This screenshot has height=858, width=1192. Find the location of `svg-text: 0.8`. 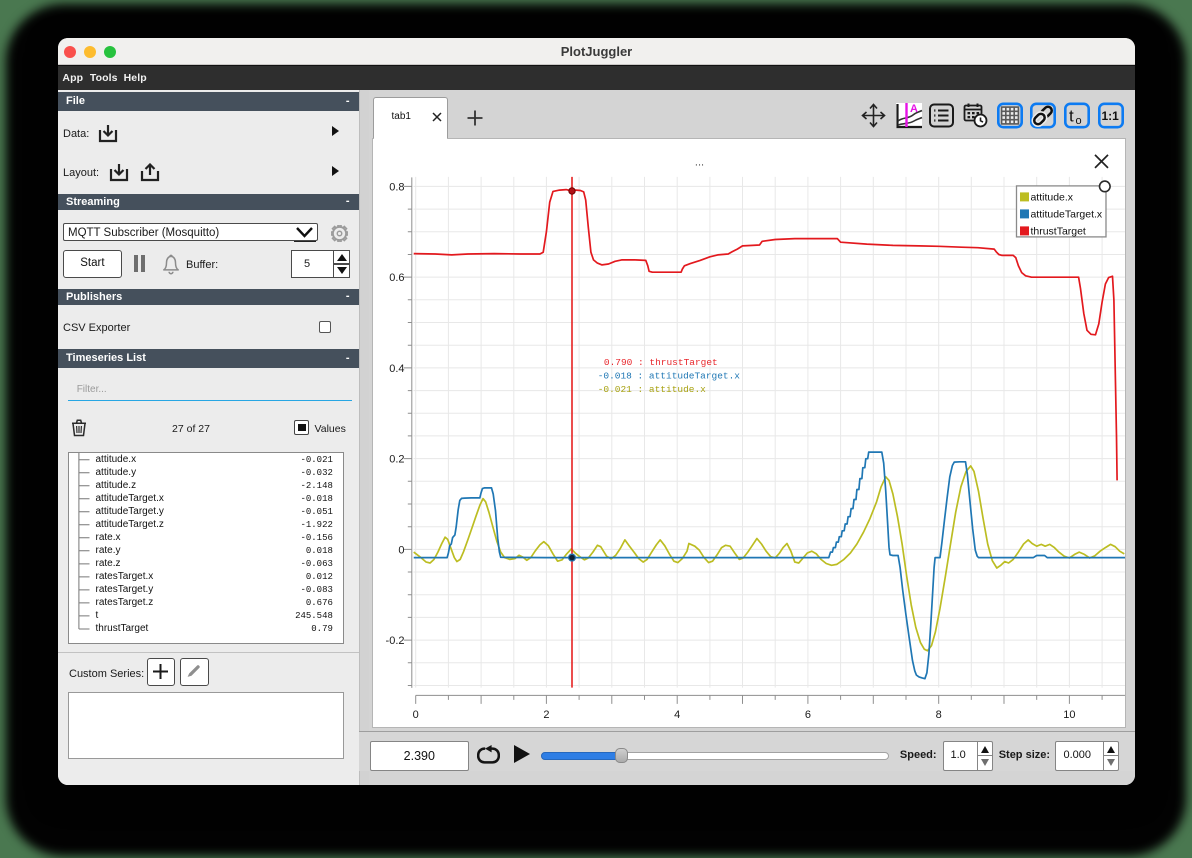

svg-text: 0.8 is located at coordinates (396, 187).